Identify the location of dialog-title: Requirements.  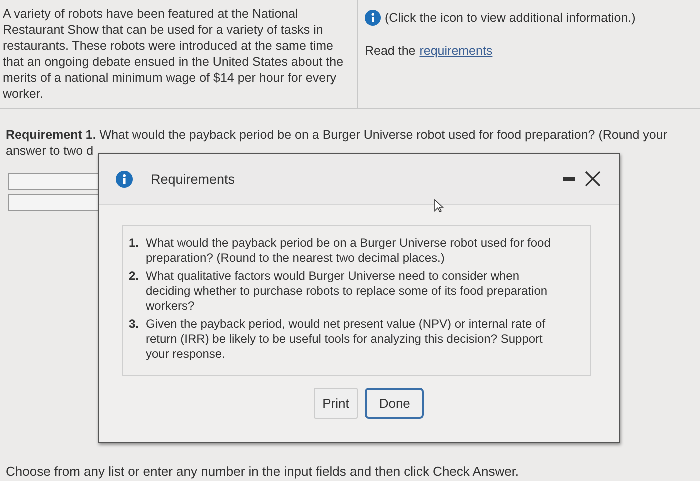
(193, 179).